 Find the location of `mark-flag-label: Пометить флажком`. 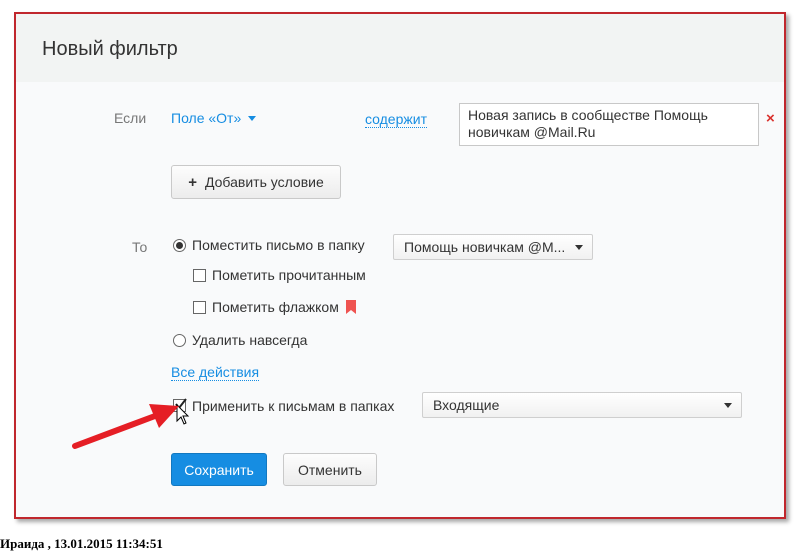

mark-flag-label: Пометить флажком is located at coordinates (275, 307).